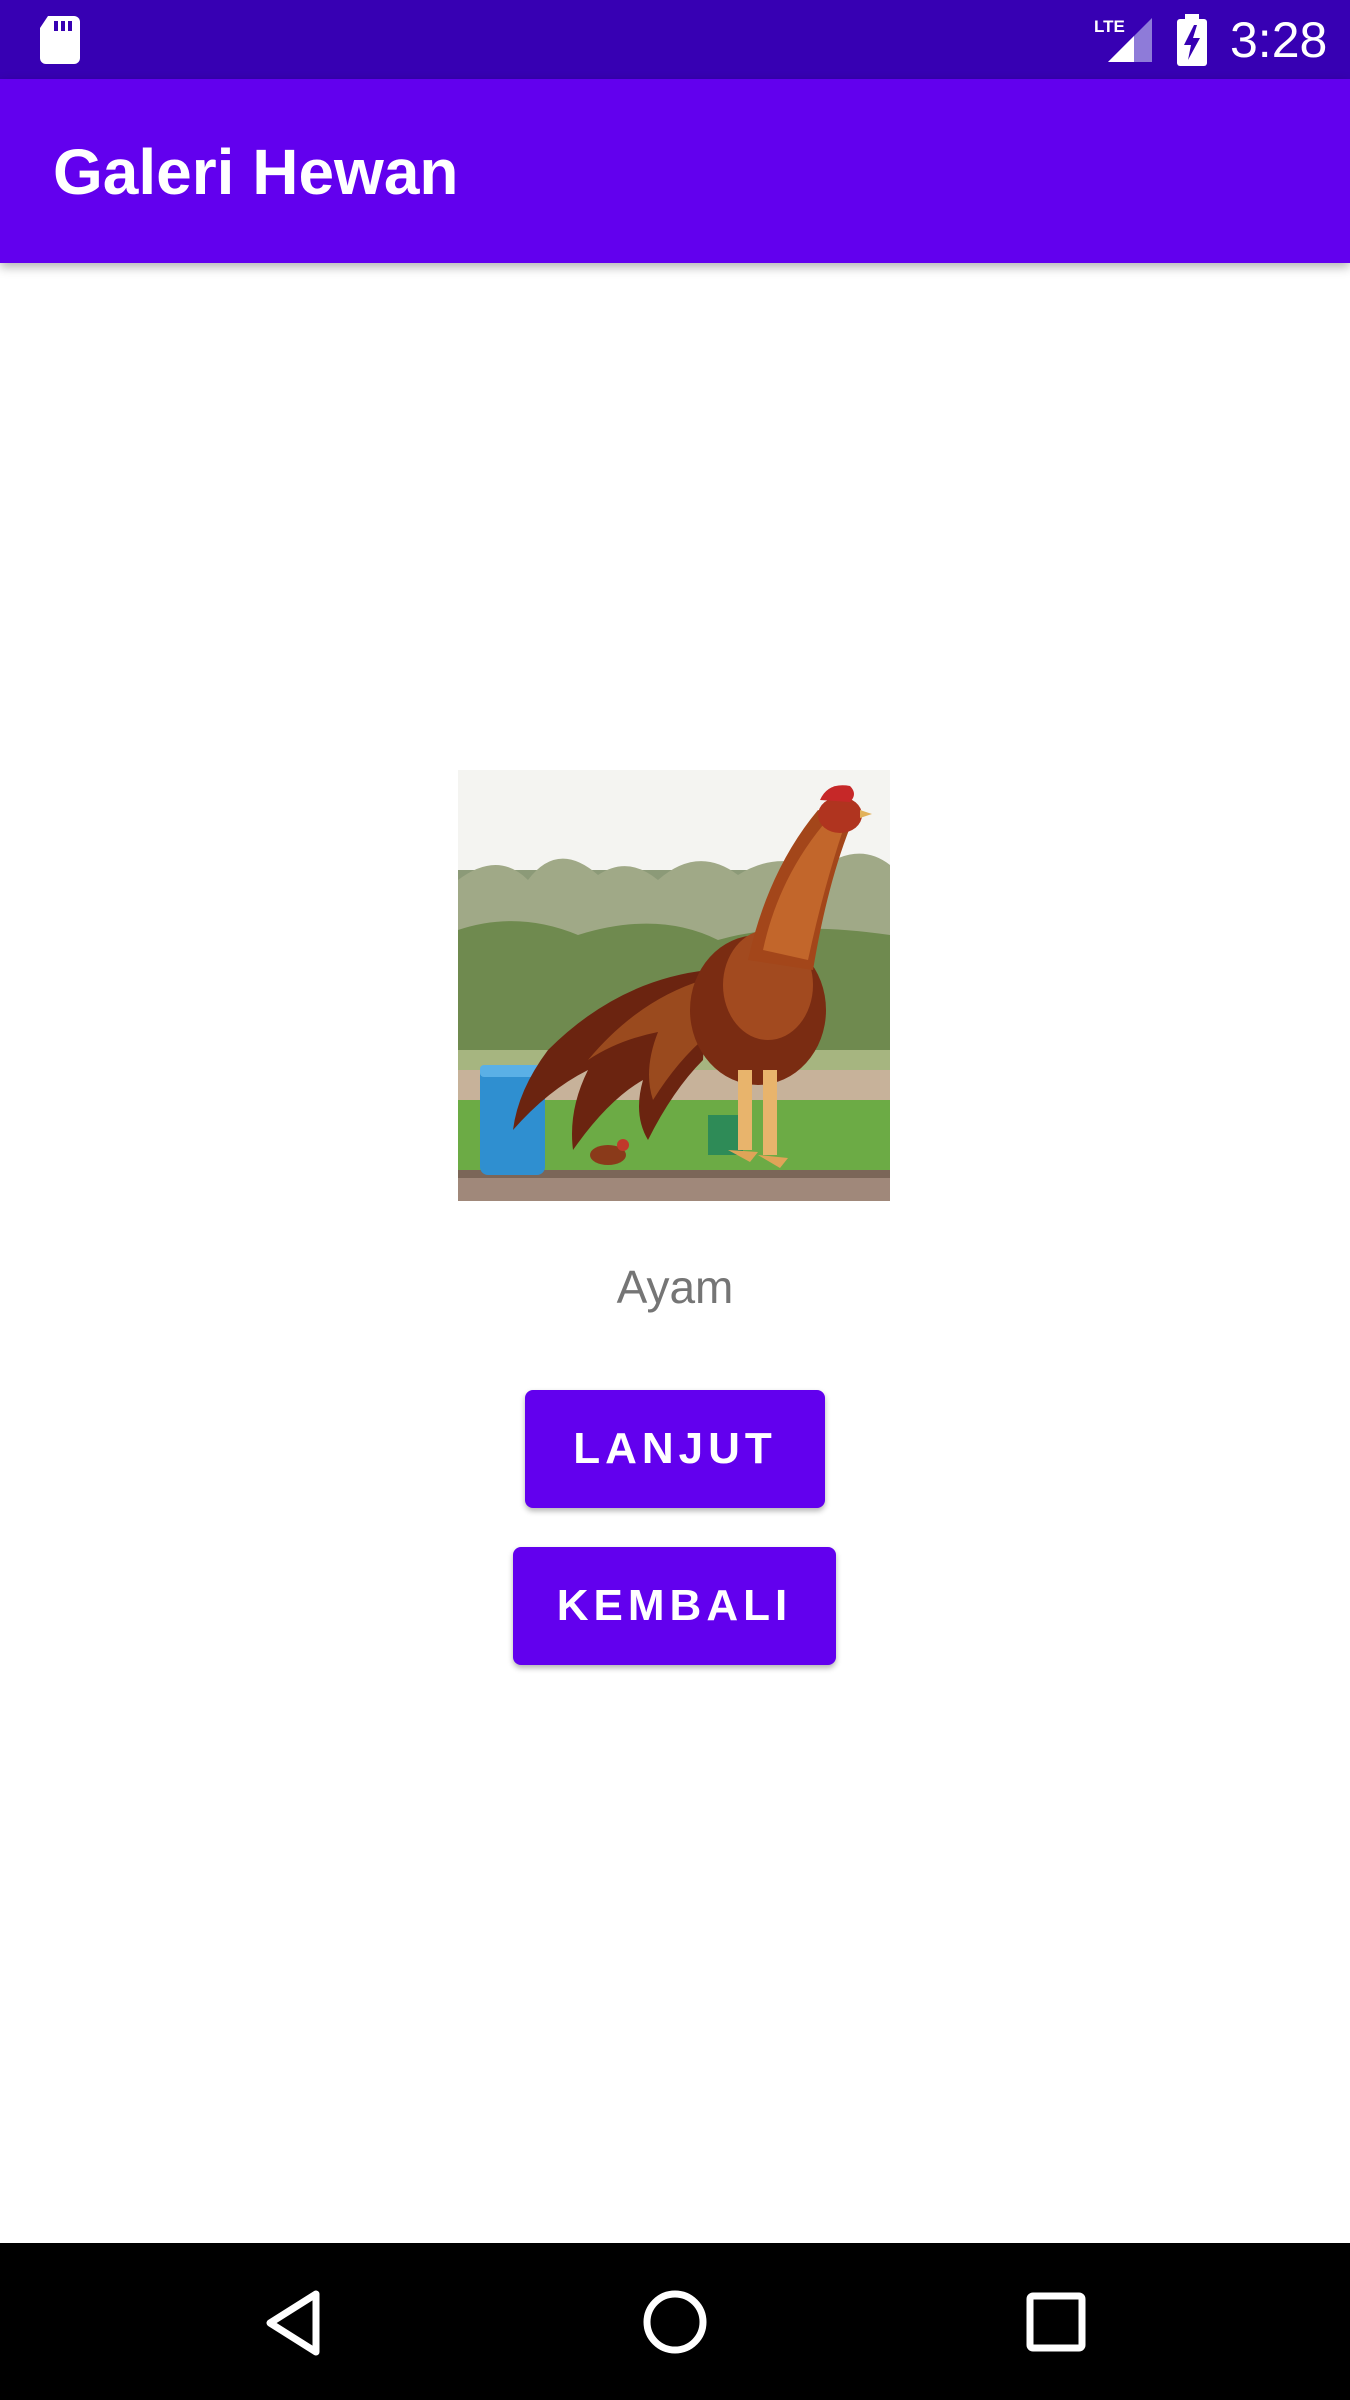  What do you see at coordinates (1192, 40) in the screenshot?
I see `battery-charging-icon` at bounding box center [1192, 40].